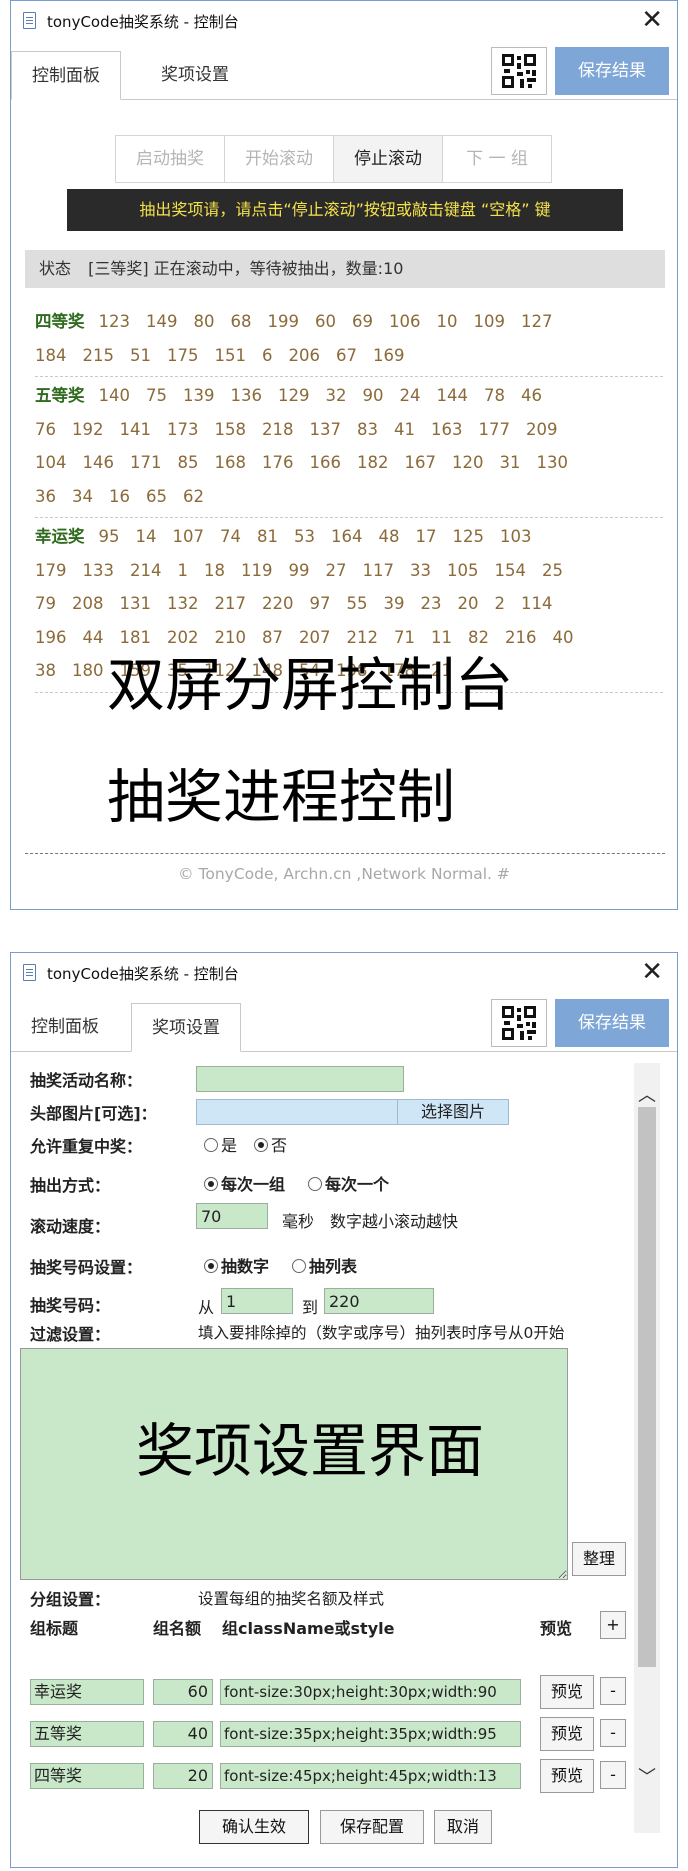 This screenshot has height=1871, width=688. What do you see at coordinates (300, 1079) in the screenshot?
I see `activity-name-input` at bounding box center [300, 1079].